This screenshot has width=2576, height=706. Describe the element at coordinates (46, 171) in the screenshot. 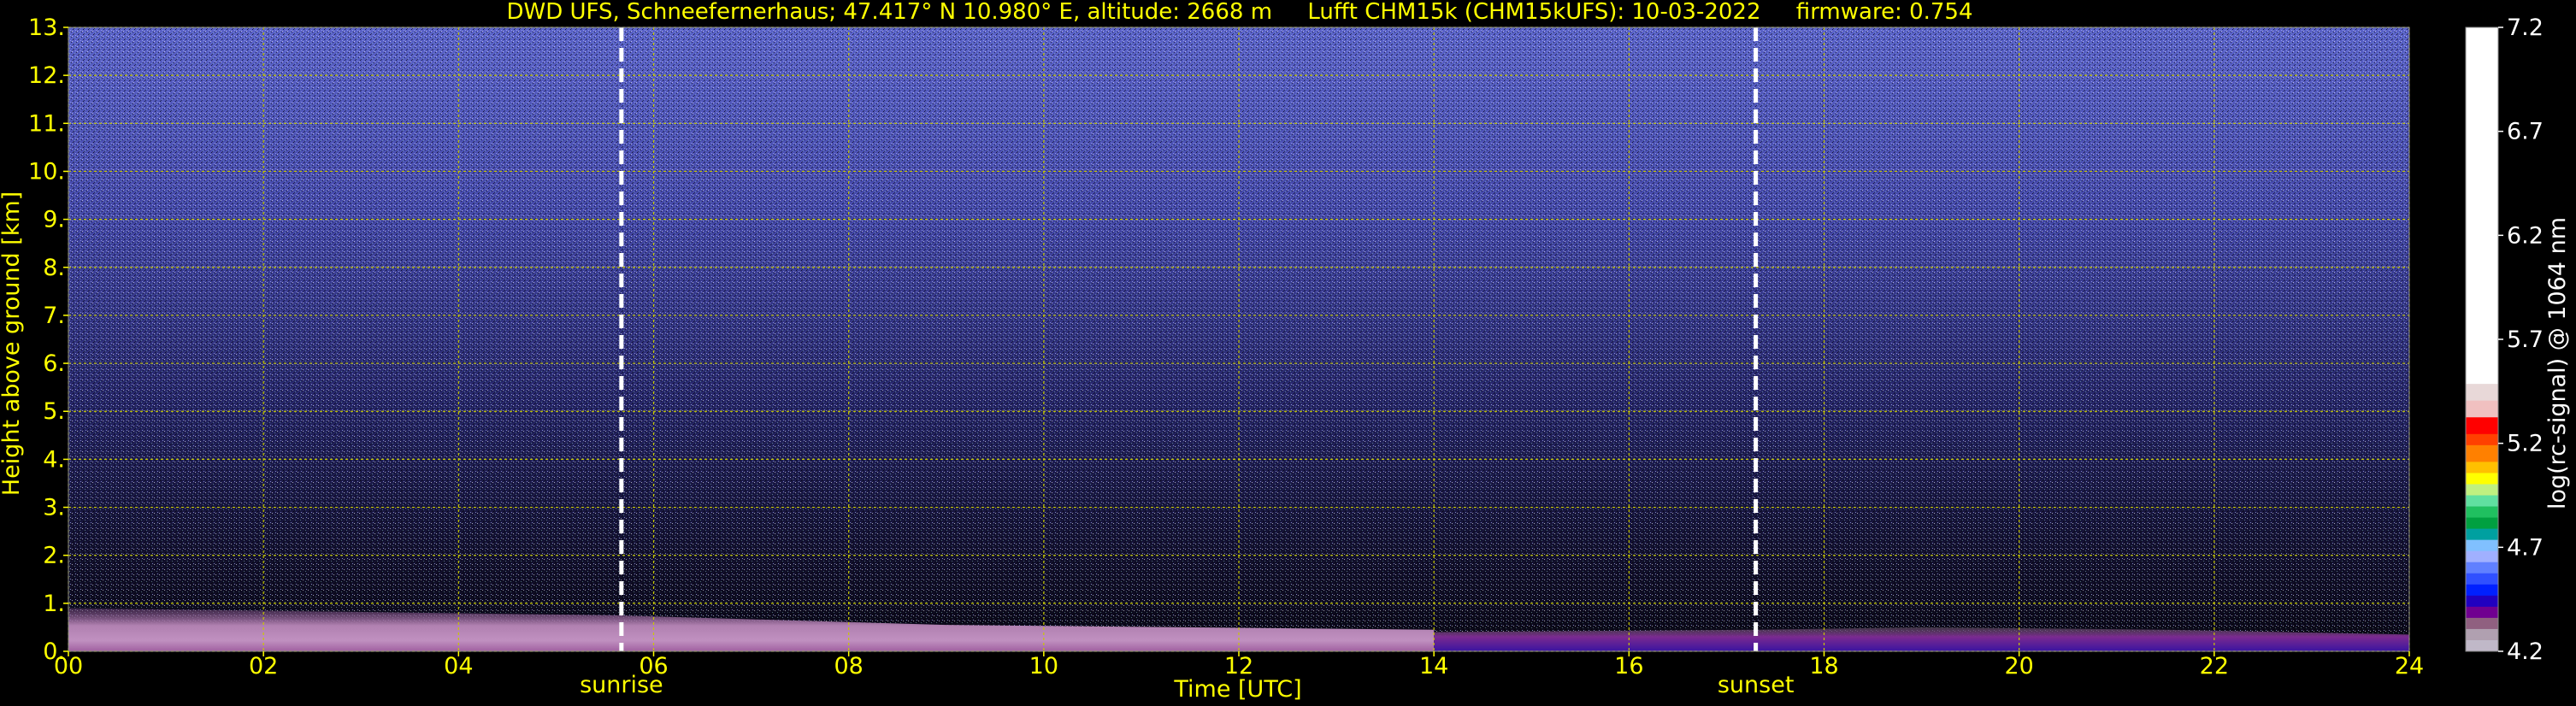

I see `y-tick-label: 10.` at that location.